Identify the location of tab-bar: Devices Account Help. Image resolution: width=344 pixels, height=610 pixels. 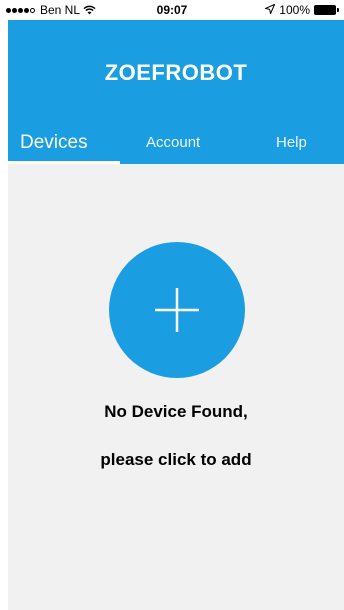
(176, 147).